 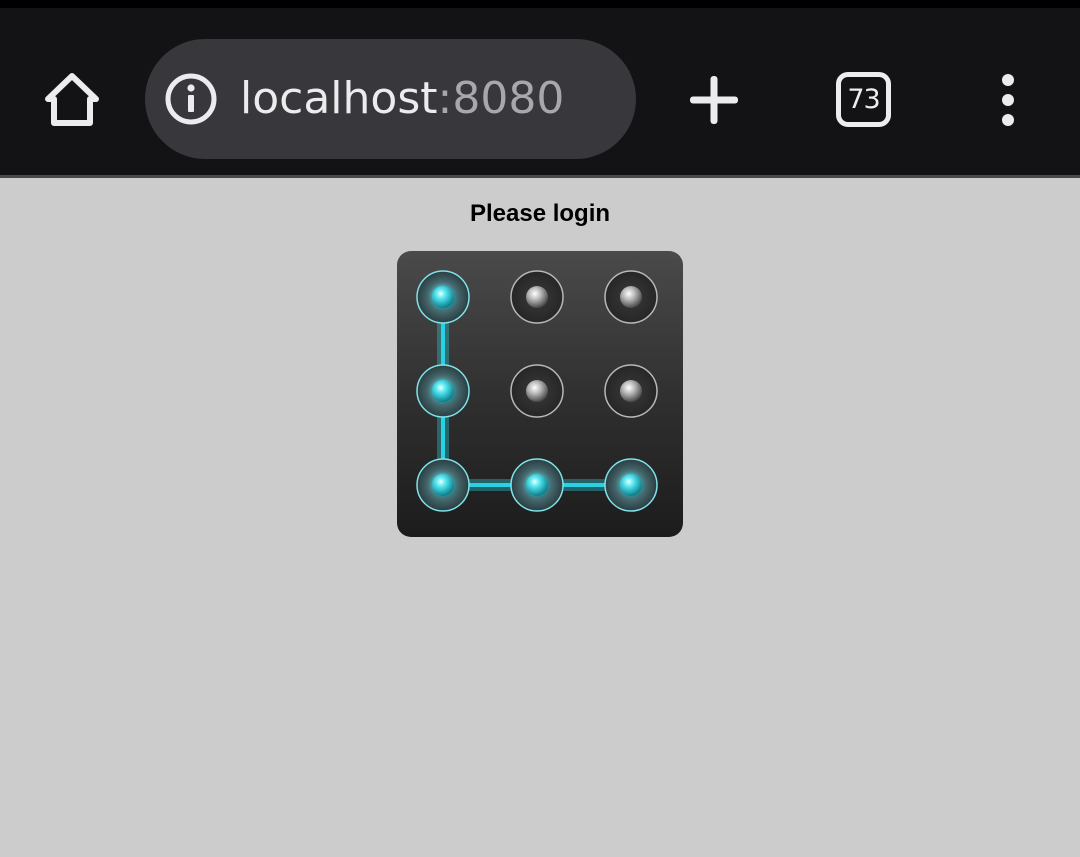 What do you see at coordinates (339, 98) in the screenshot?
I see `url-host: localhost` at bounding box center [339, 98].